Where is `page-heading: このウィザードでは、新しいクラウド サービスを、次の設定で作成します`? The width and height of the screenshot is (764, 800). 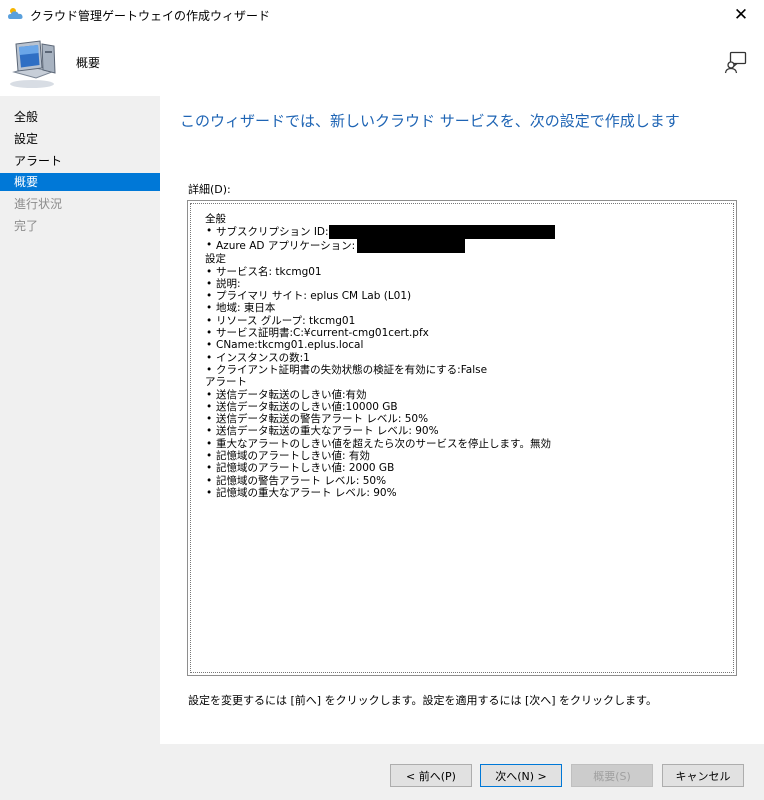
page-heading: このウィザードでは、新しいクラウド サービスを、次の設定で作成します is located at coordinates (430, 121).